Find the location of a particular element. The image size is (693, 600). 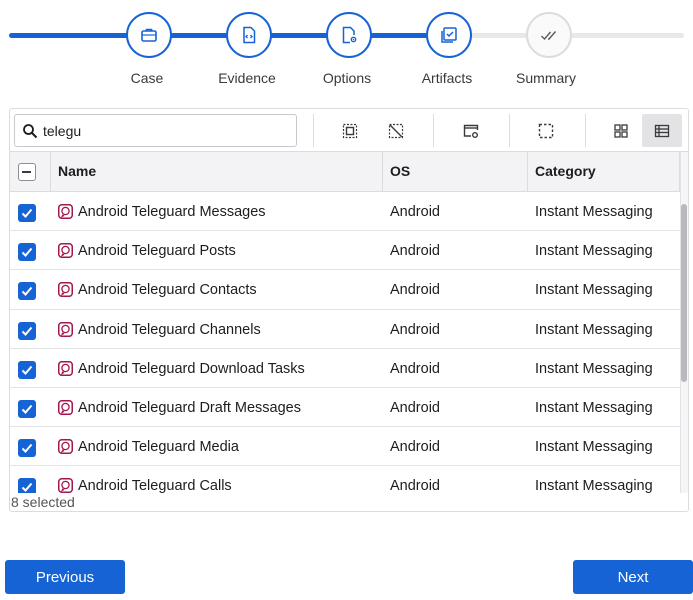

select-all-icon is located at coordinates (350, 131).